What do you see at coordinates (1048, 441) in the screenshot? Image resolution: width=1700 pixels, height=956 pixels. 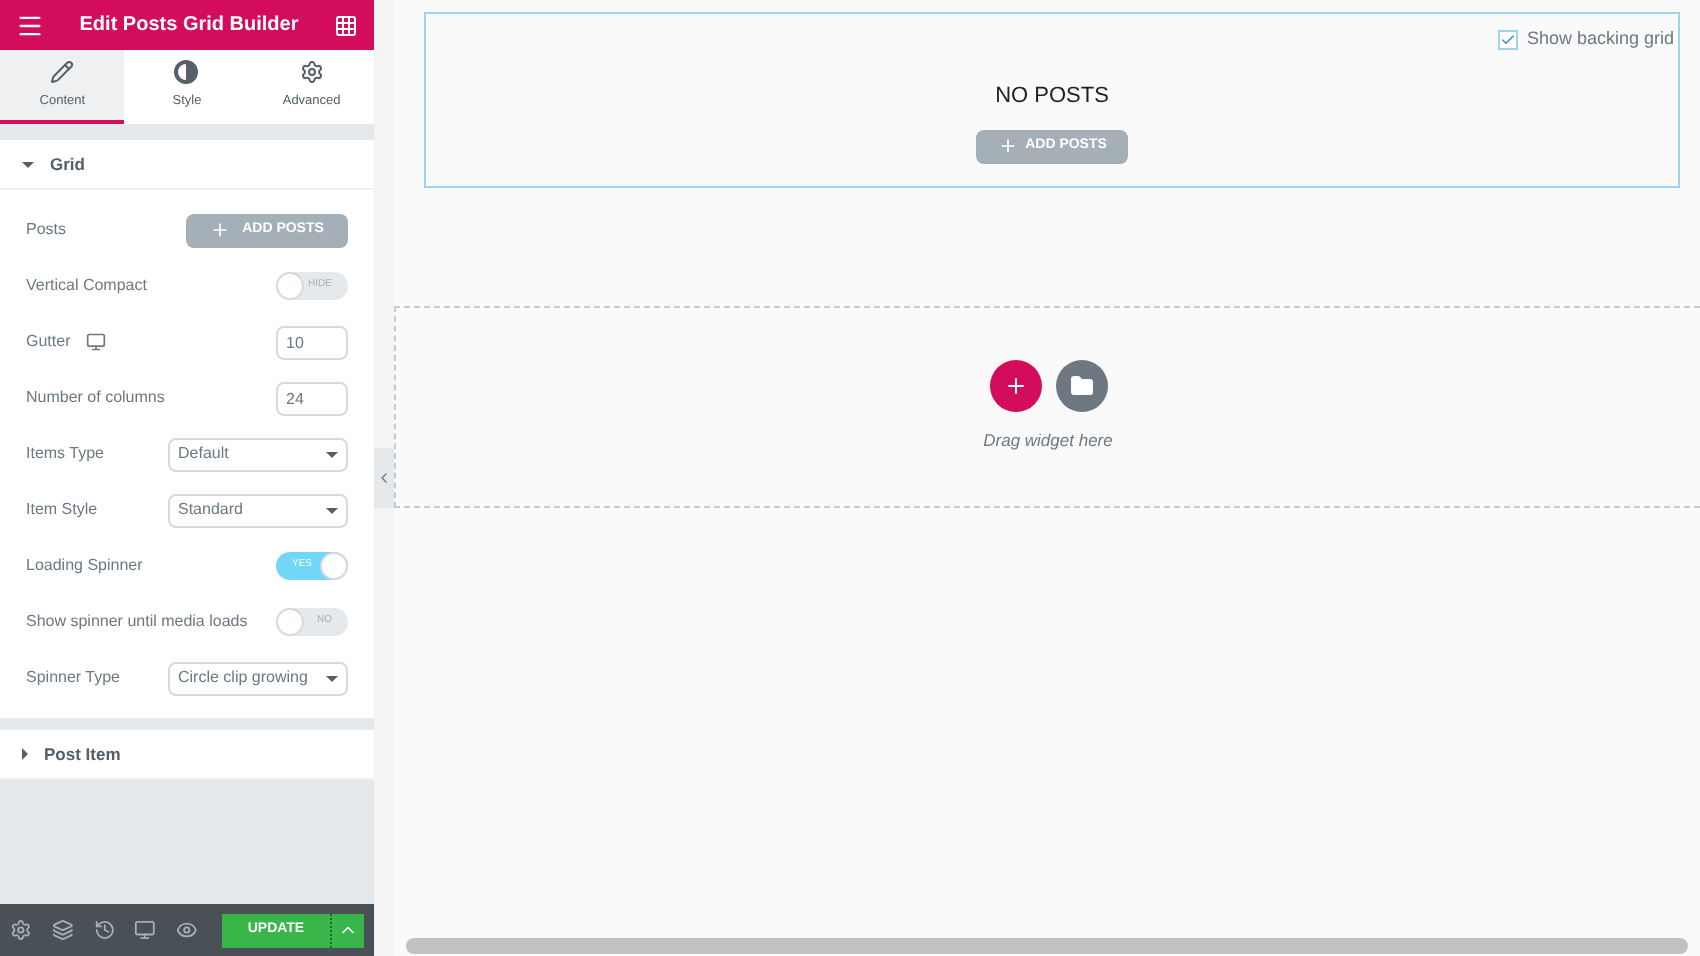 I see `drop-hint: Drag widget here` at bounding box center [1048, 441].